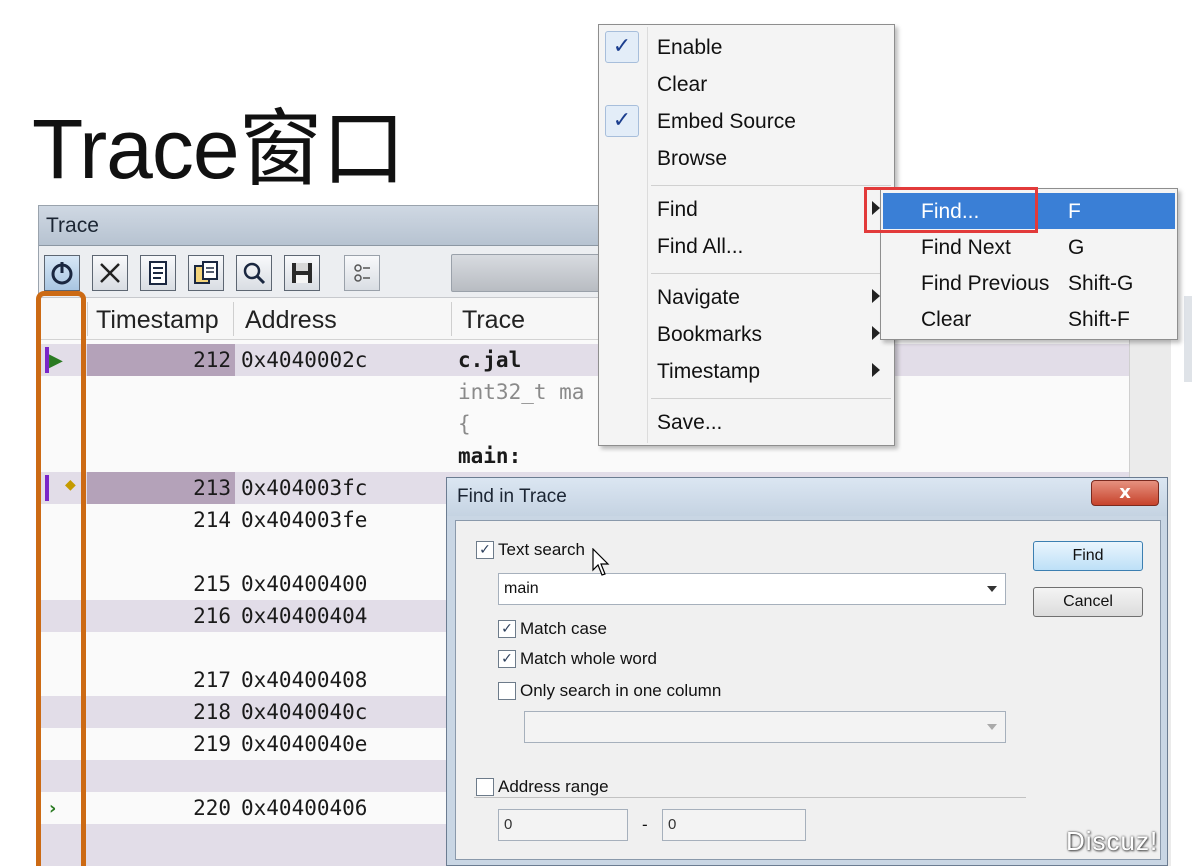  Describe the element at coordinates (254, 273) in the screenshot. I see `find-icon` at that location.